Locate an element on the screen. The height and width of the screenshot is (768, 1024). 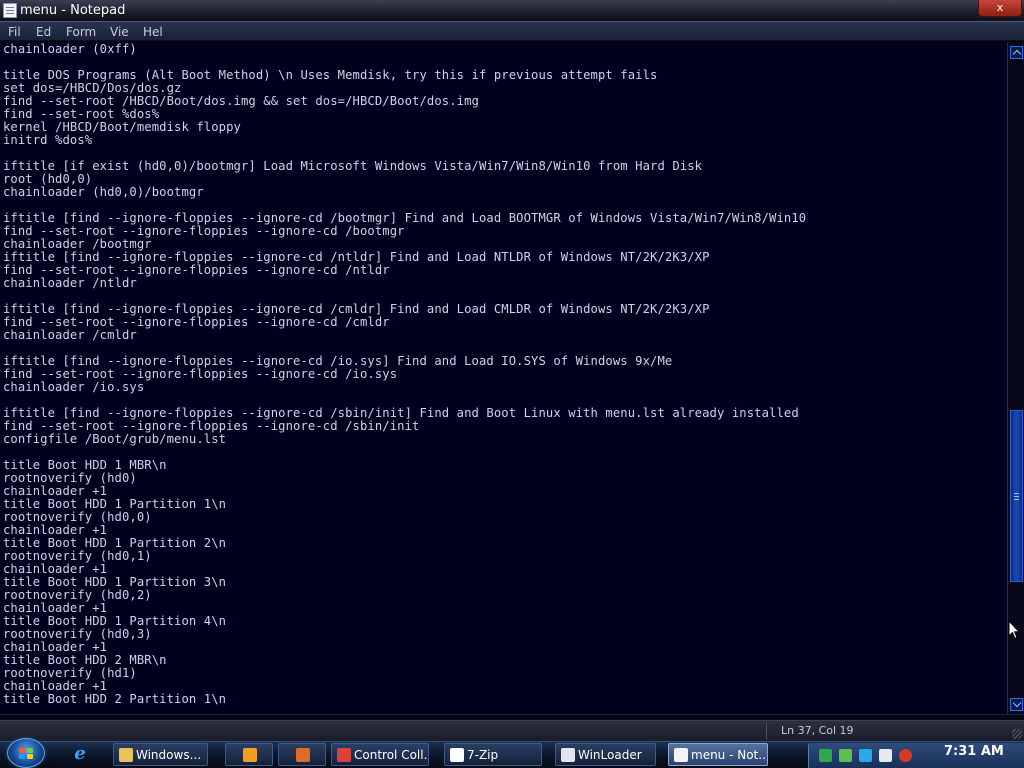
text-line: kernel /HBCD/Boot/memdisk floppy is located at coordinates (122, 127).